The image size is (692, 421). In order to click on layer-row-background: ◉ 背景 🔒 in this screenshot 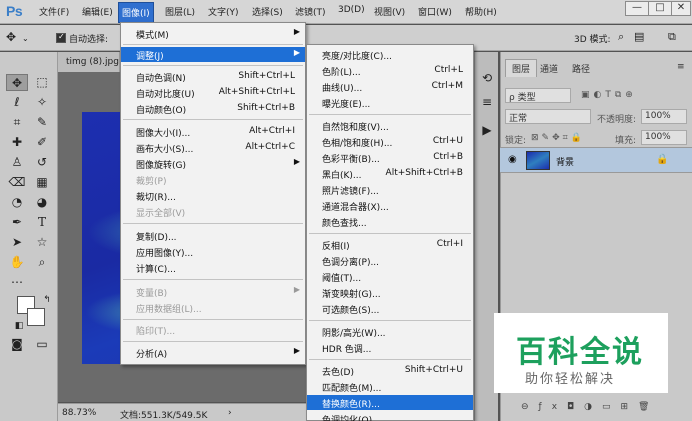, I will do `click(596, 160)`.